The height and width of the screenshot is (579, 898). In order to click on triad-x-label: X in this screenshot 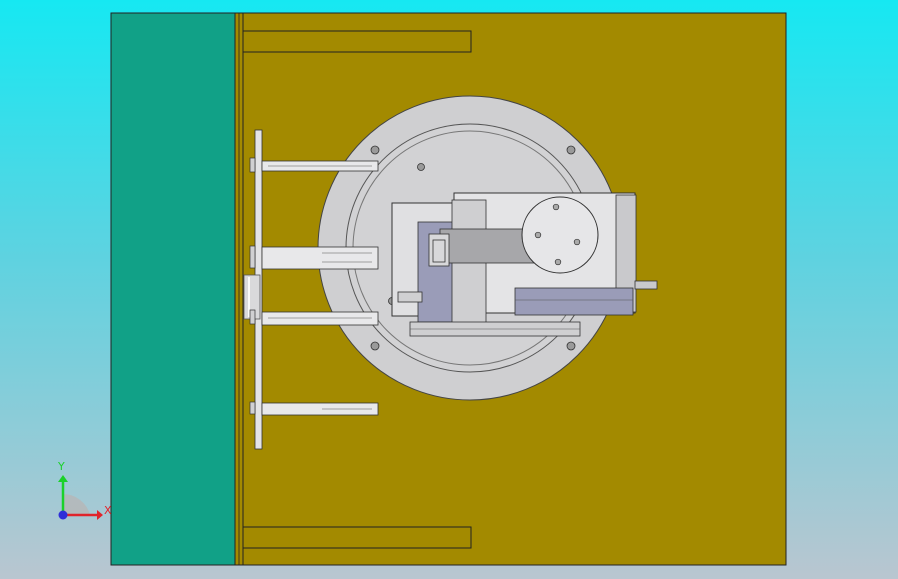, I will do `click(108, 510)`.